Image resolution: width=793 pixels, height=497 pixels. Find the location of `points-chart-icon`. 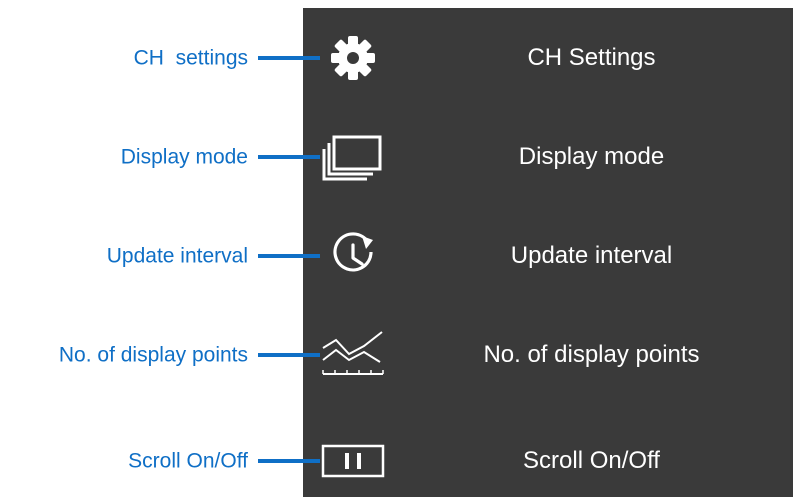

points-chart-icon is located at coordinates (353, 355).